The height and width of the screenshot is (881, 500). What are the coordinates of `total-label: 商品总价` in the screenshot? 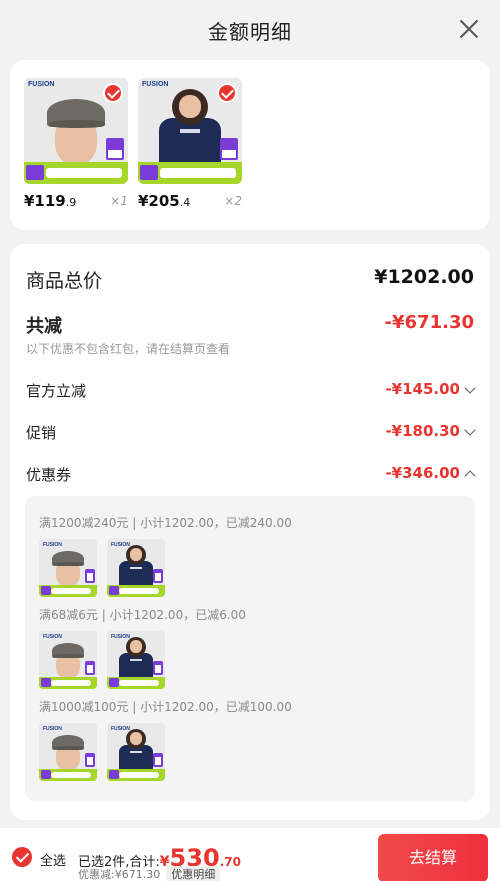 It's located at (64, 281).